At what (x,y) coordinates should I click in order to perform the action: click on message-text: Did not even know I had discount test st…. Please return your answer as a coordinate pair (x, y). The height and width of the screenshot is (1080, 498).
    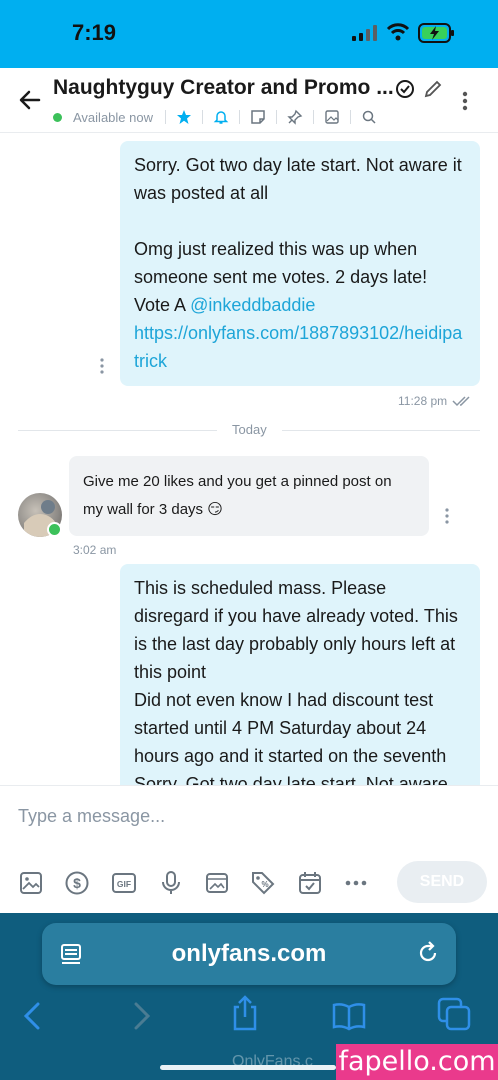
    Looking at the image, I should click on (290, 728).